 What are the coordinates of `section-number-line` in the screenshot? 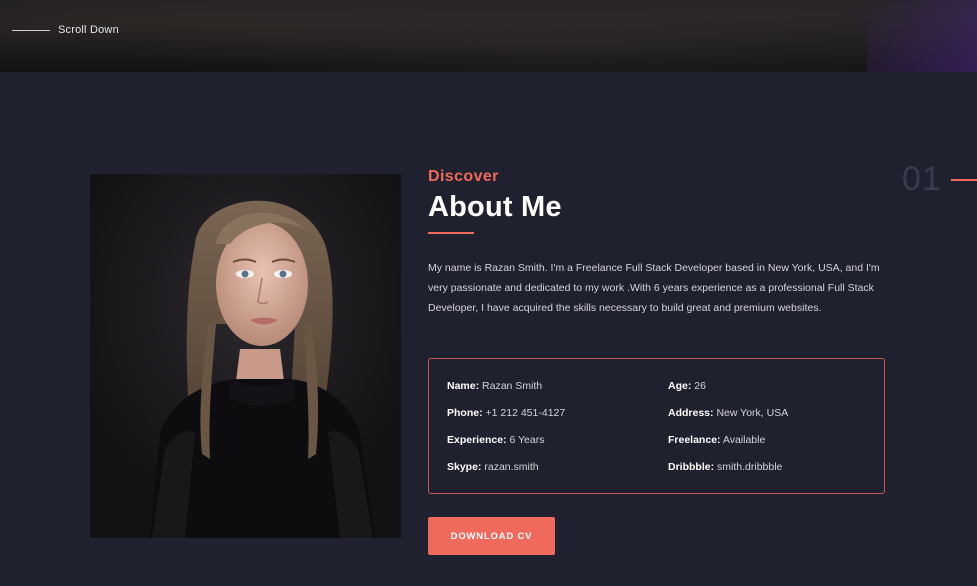 It's located at (964, 180).